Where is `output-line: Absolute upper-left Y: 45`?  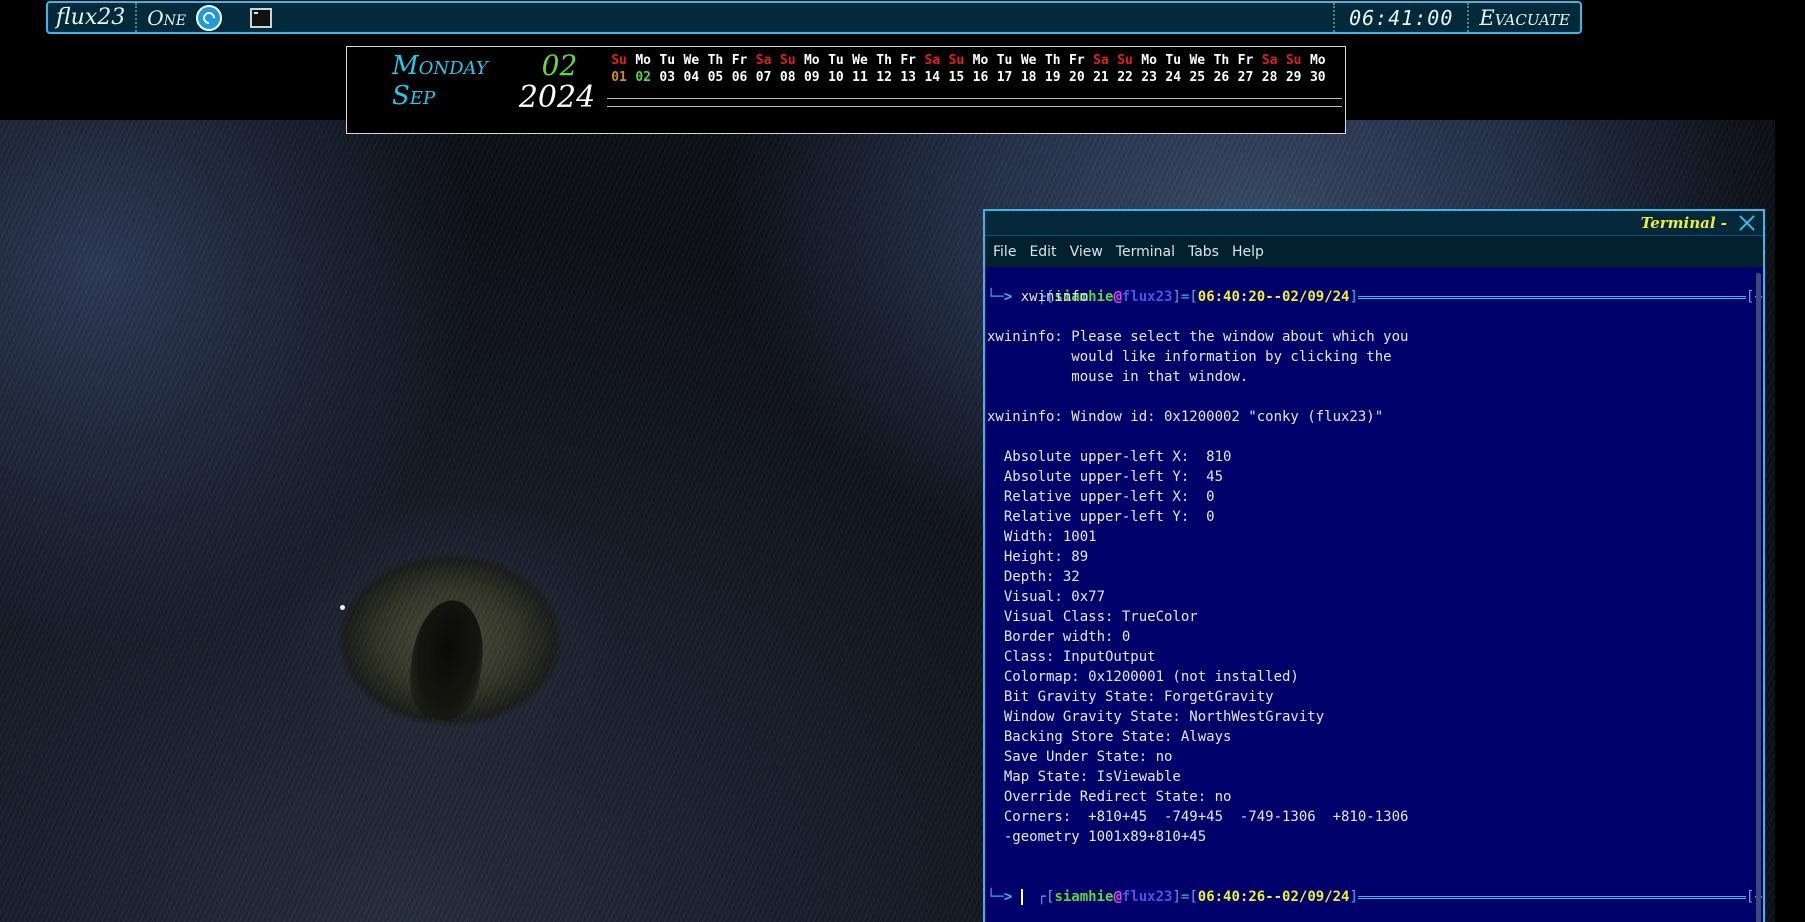
output-line: Absolute upper-left Y: 45 is located at coordinates (1105, 477).